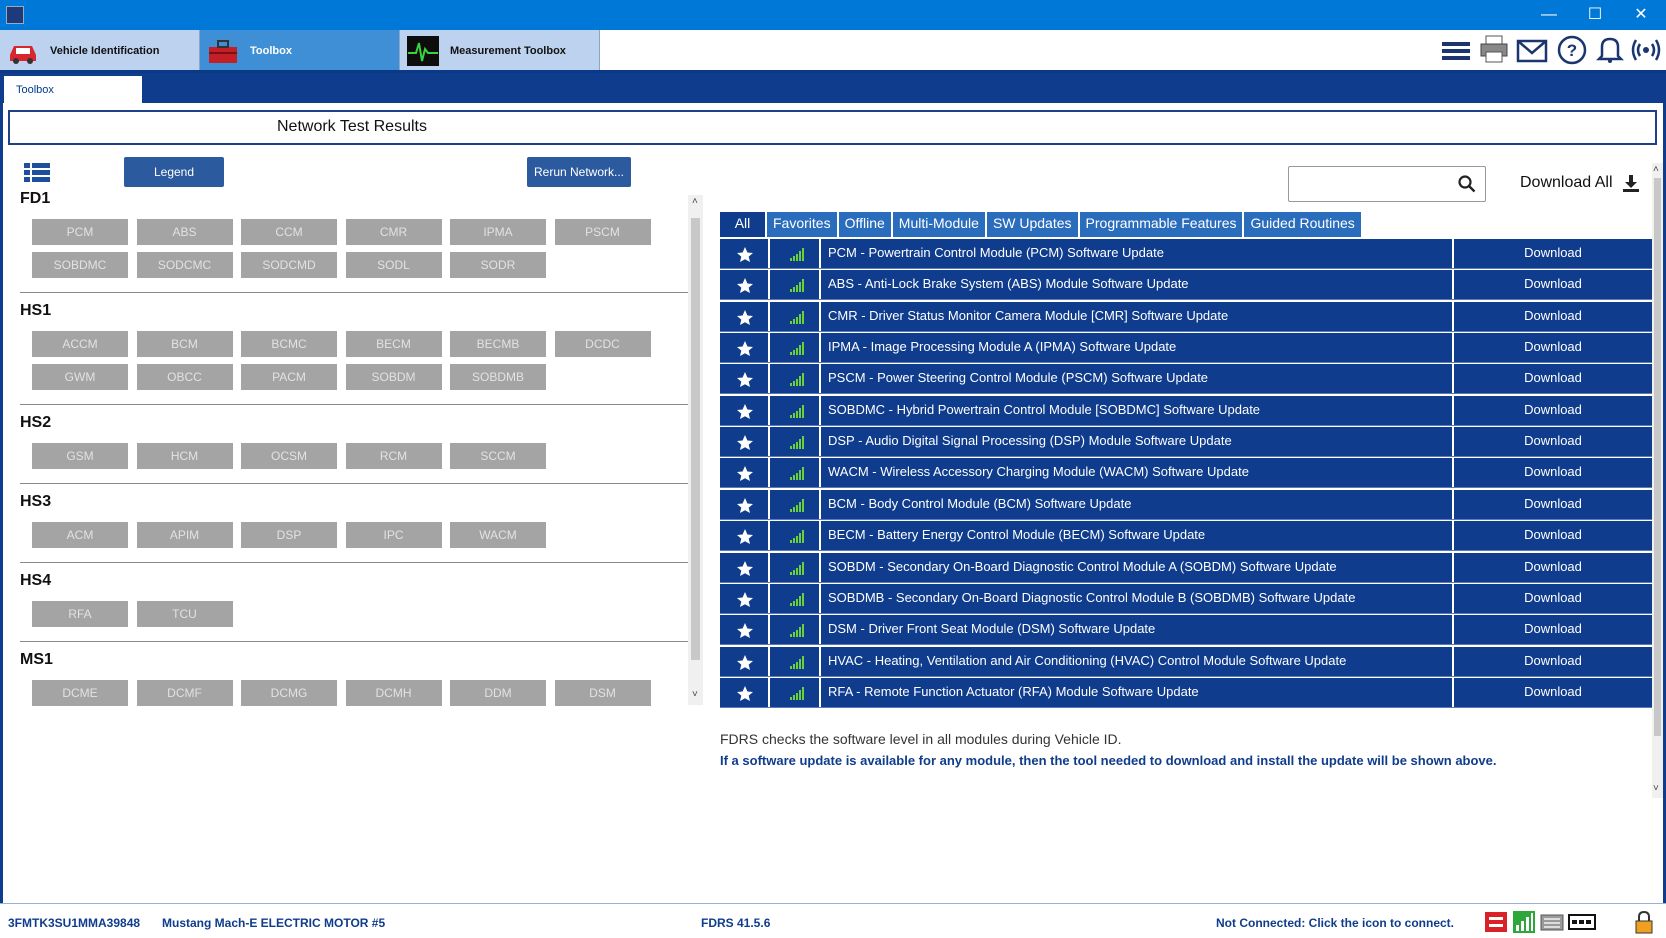 Image resolution: width=1666 pixels, height=938 pixels. Describe the element at coordinates (1595, 15) in the screenshot. I see `maximize-button: ☐` at that location.